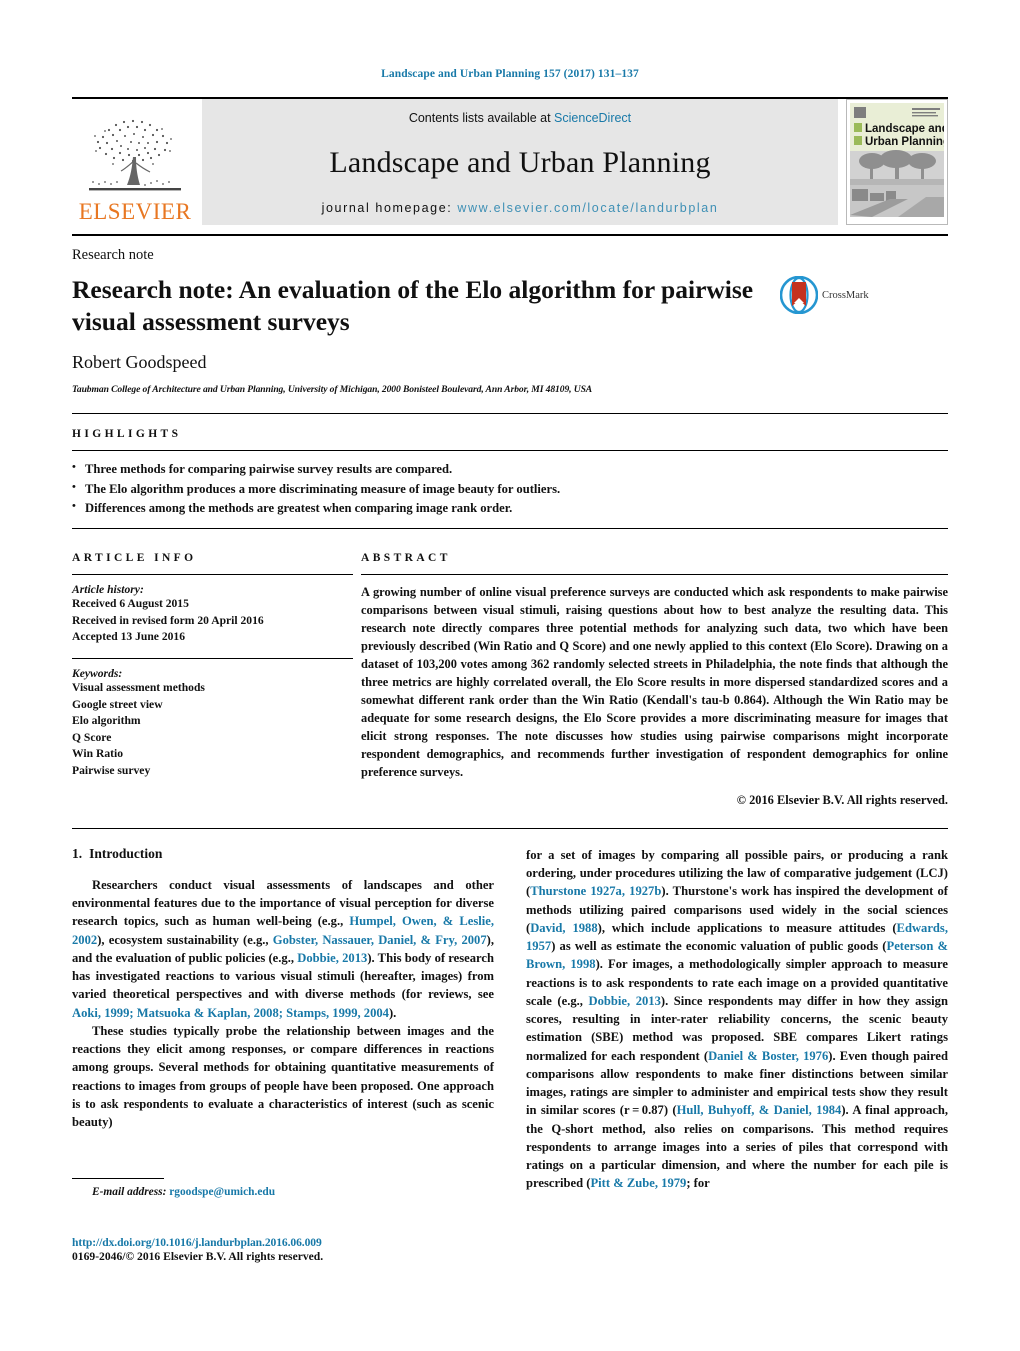 This screenshot has width=1020, height=1351. What do you see at coordinates (117, 704) in the screenshot?
I see `keyword-item: Google street view` at bounding box center [117, 704].